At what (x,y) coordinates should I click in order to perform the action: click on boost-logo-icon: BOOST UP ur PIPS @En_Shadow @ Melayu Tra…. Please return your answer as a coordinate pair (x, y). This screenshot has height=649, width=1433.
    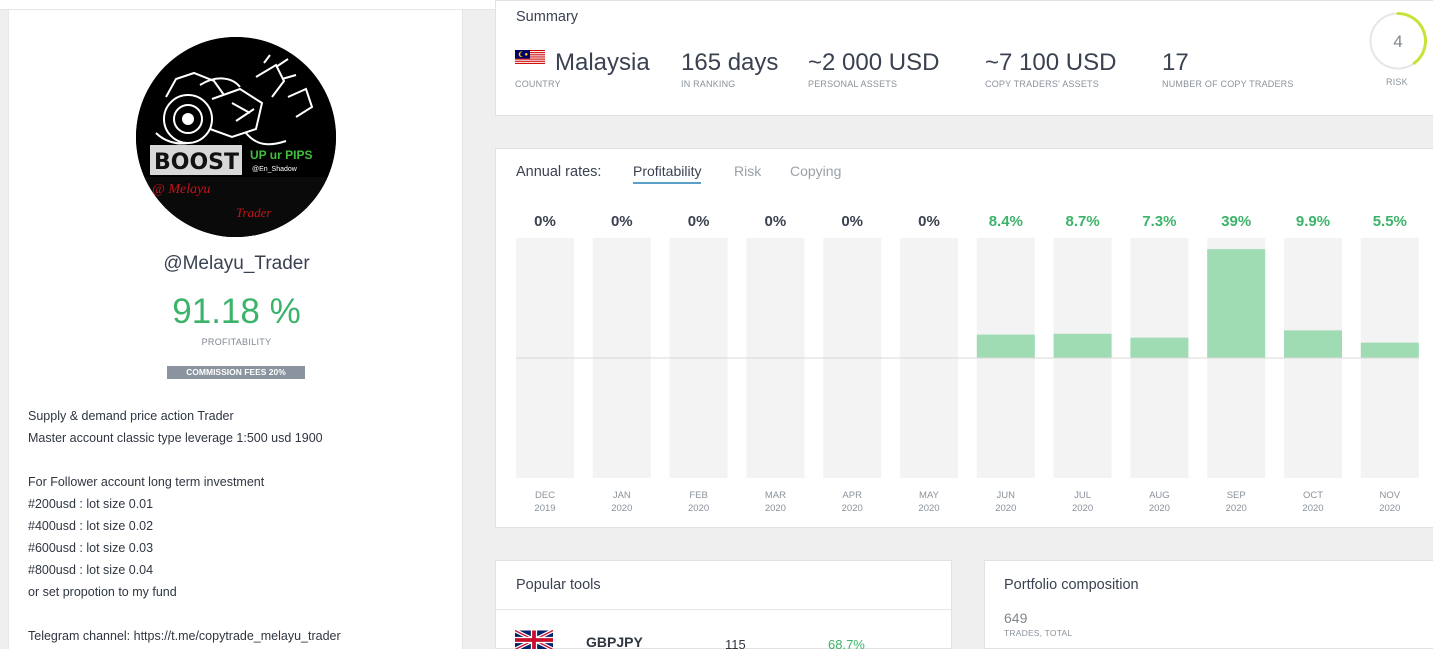
    Looking at the image, I should click on (236, 137).